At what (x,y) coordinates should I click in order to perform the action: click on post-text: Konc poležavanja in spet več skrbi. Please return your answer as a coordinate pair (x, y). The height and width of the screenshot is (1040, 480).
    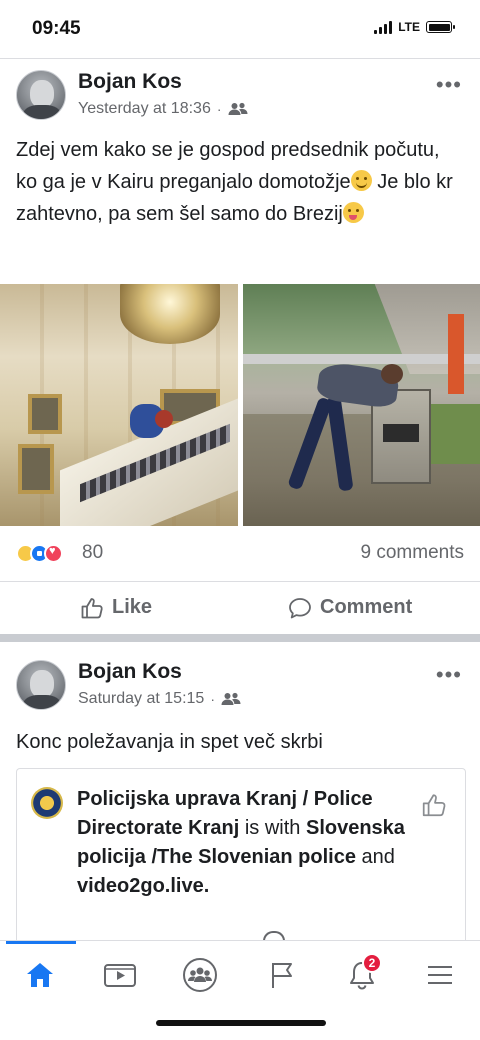
    Looking at the image, I should click on (169, 742).